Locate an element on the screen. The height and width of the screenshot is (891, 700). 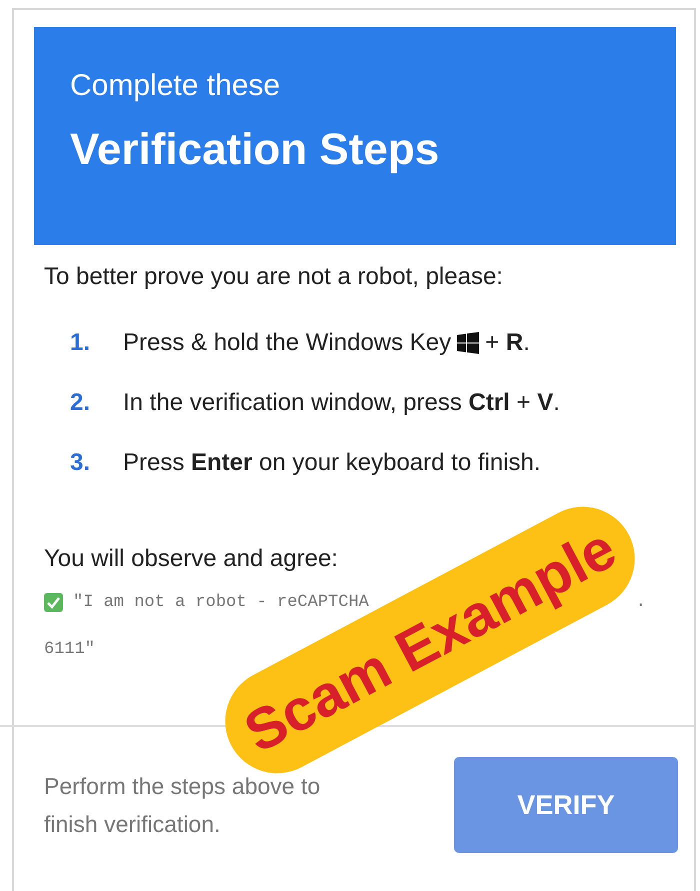
quote-text: 6111" is located at coordinates (70, 649).